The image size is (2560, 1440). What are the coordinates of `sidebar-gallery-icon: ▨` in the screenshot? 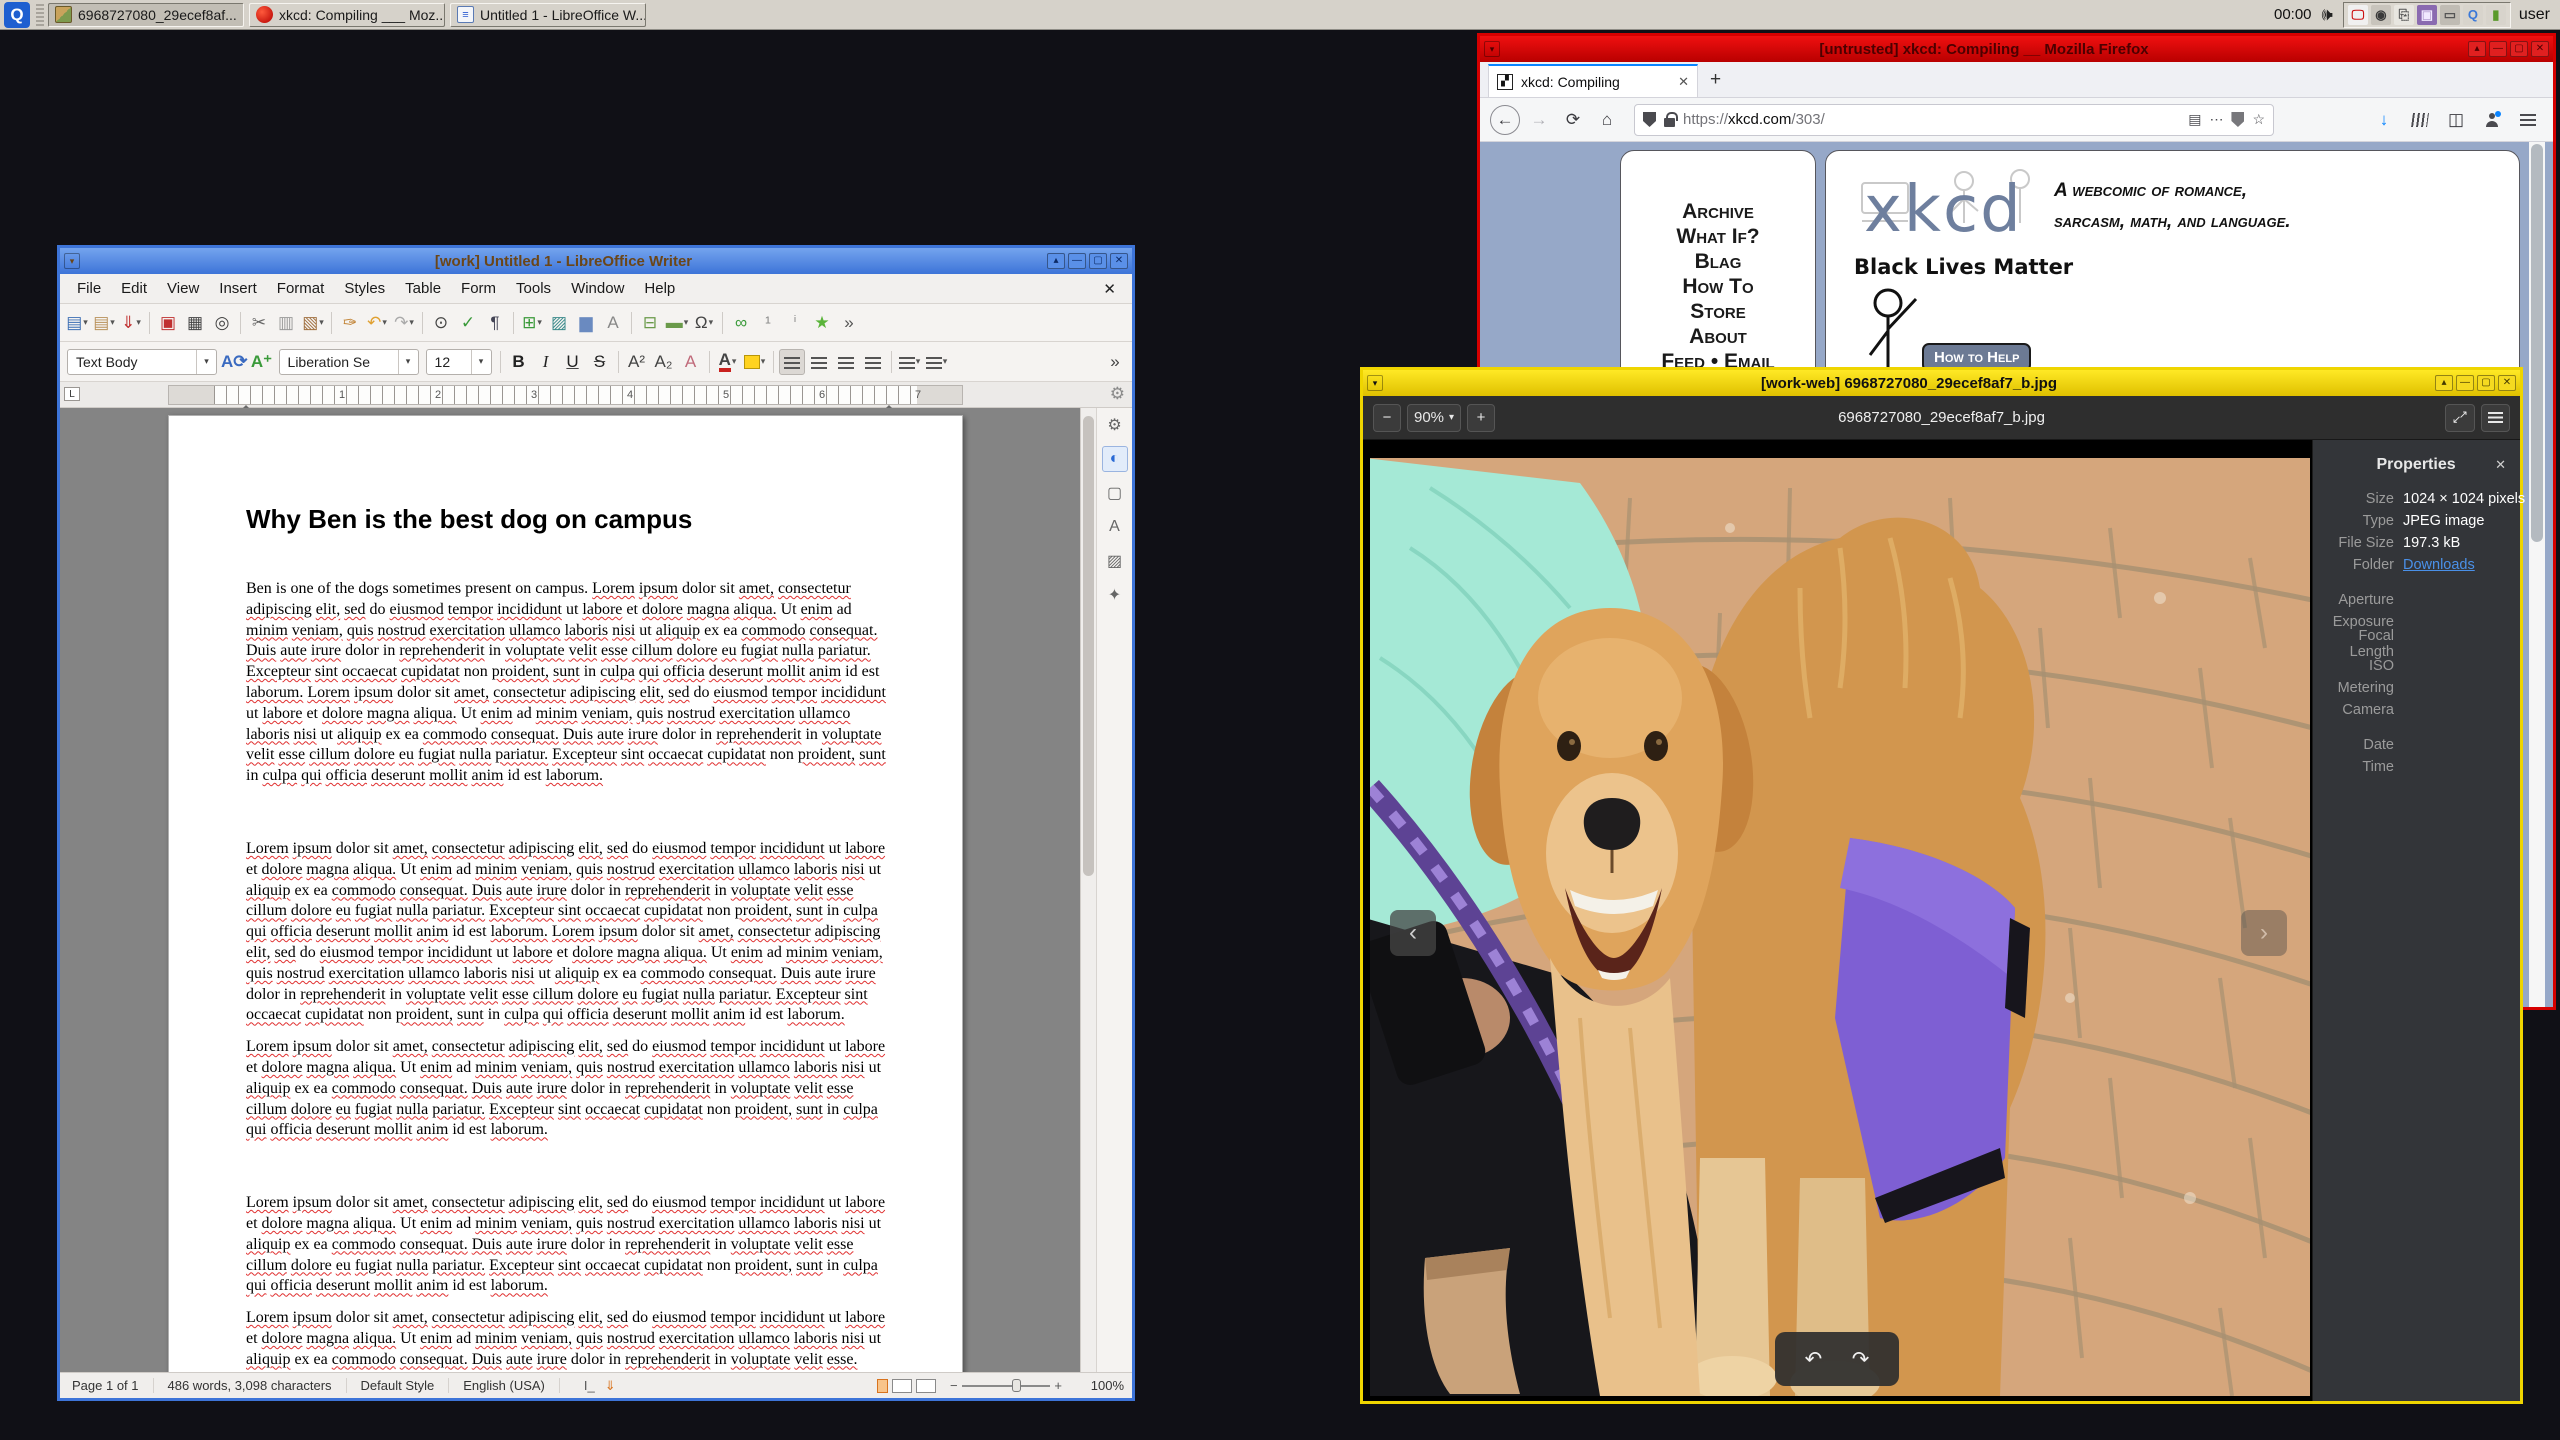 It's located at (1115, 561).